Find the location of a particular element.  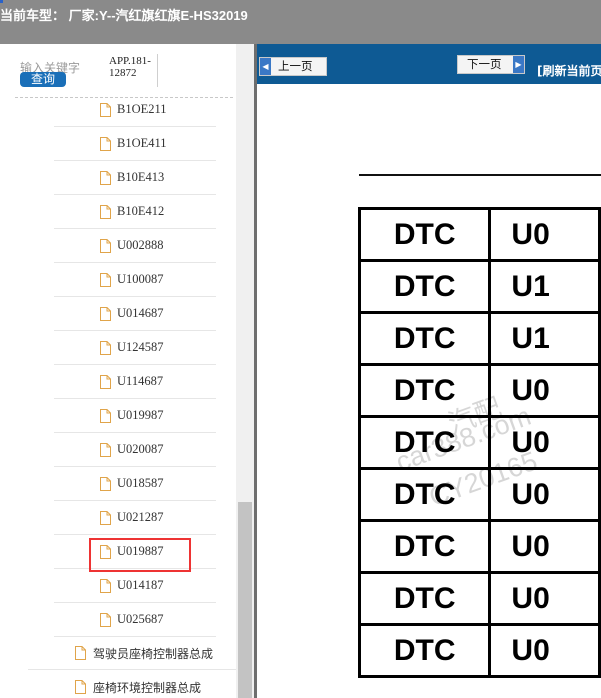

tree-item: U014187 is located at coordinates (135, 586).